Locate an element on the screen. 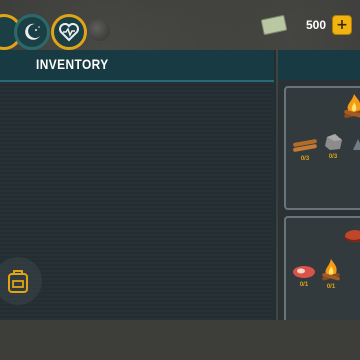 Image resolution: width=360 pixels, height=360 pixels. plus-icon: + is located at coordinates (342, 25).